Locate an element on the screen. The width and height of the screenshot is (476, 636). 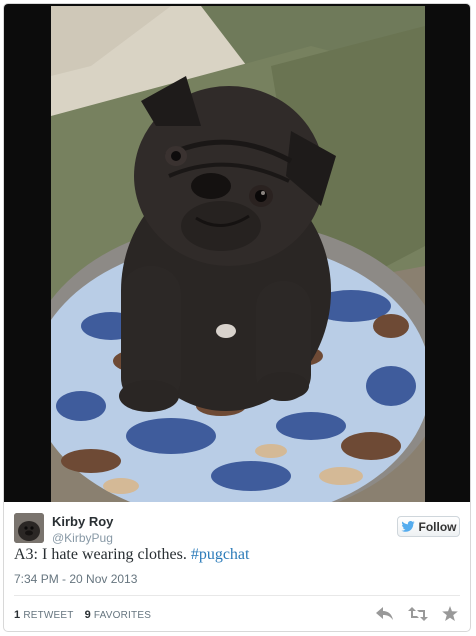
tweet-stats: 1 RETWEET 9 FAVORITES is located at coordinates (86, 615).